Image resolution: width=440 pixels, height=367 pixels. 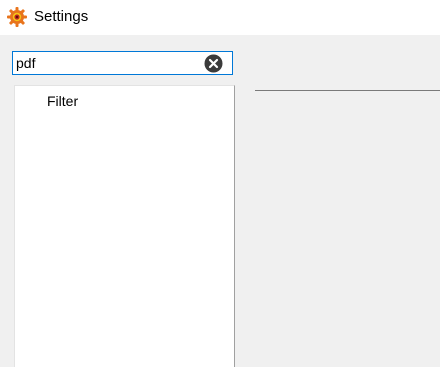 What do you see at coordinates (62, 101) in the screenshot?
I see `tree-item-filter: Filter` at bounding box center [62, 101].